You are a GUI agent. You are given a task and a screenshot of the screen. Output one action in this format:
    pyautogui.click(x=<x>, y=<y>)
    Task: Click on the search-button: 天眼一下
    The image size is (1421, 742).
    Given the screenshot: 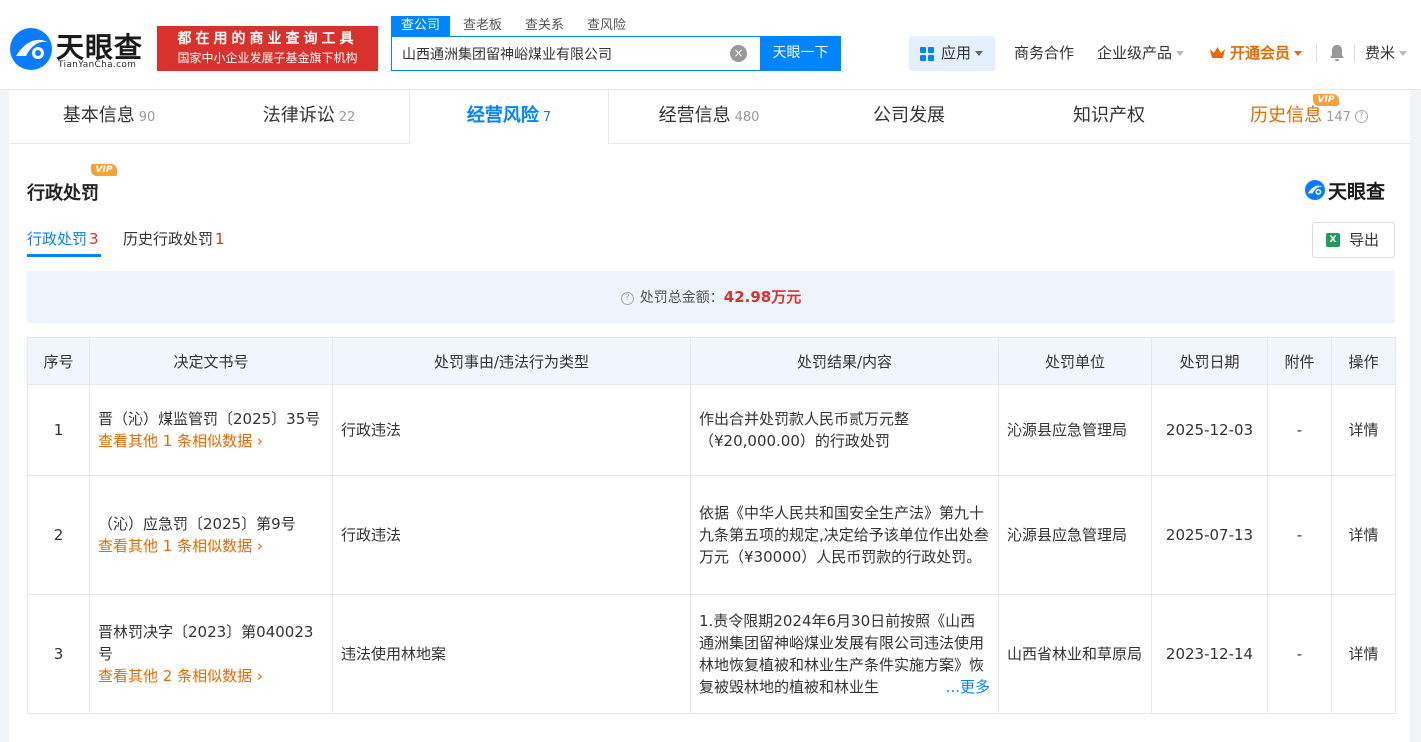 What is the action you would take?
    pyautogui.click(x=800, y=53)
    